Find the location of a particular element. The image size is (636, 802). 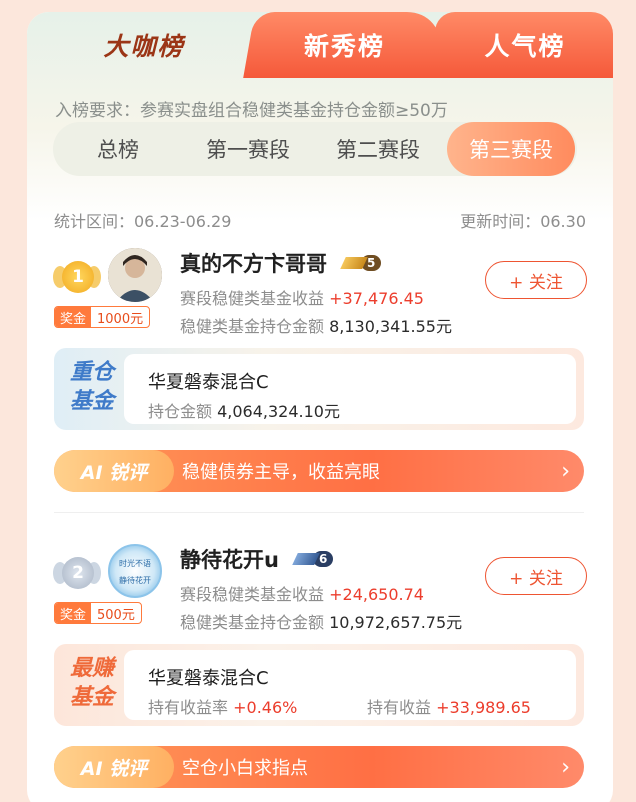

fund-income-value: +33,989.65 is located at coordinates (483, 707).